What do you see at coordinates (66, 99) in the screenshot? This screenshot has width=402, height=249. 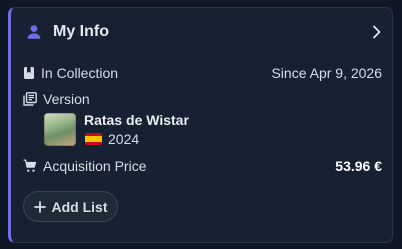 I see `version-label: Version` at bounding box center [66, 99].